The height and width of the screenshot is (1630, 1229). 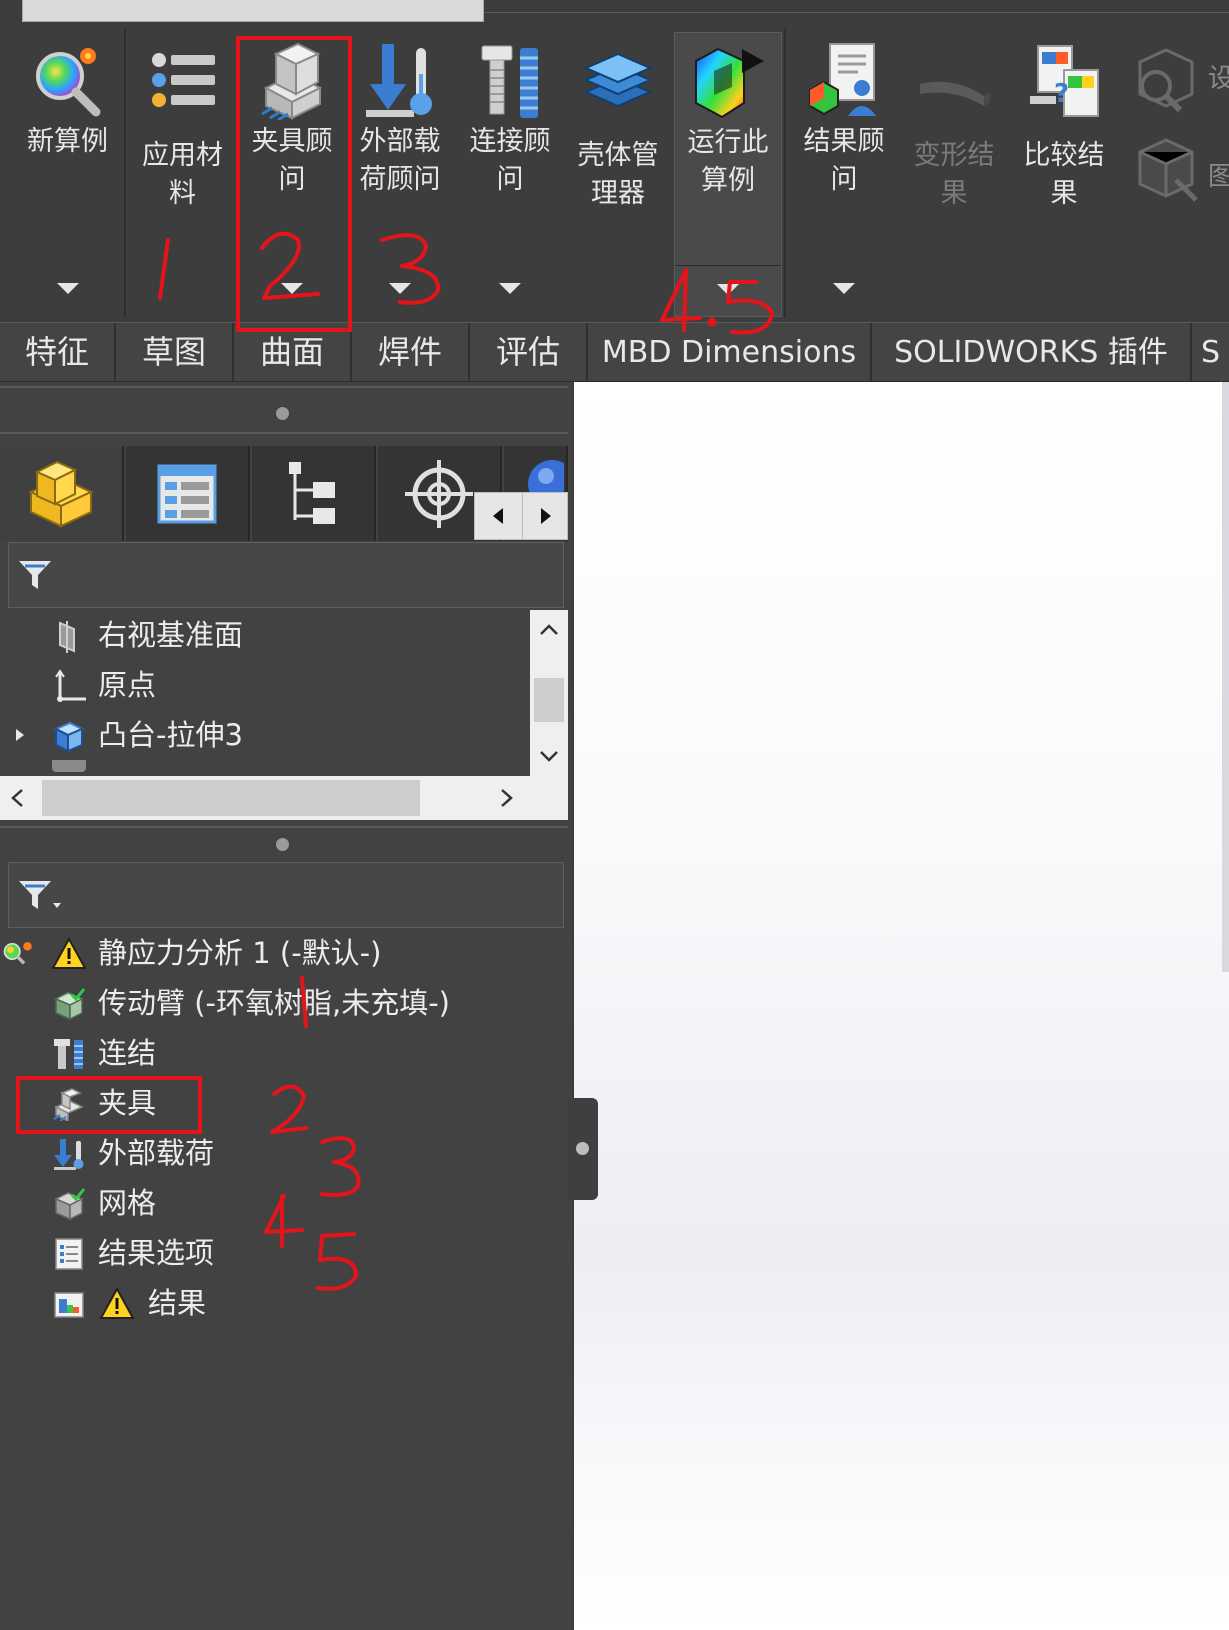 What do you see at coordinates (510, 141) in the screenshot?
I see `connections-advisor-label-1: 连接顾` at bounding box center [510, 141].